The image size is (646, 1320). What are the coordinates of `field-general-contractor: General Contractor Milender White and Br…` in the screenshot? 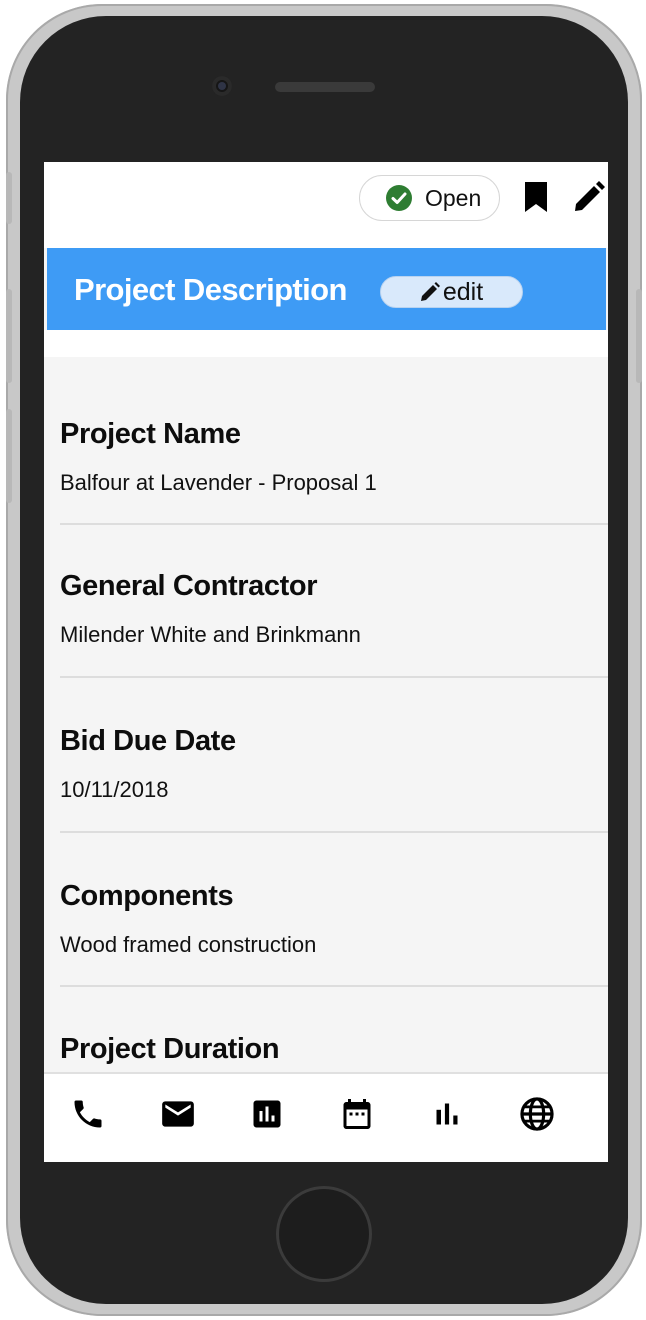 It's located at (333, 609).